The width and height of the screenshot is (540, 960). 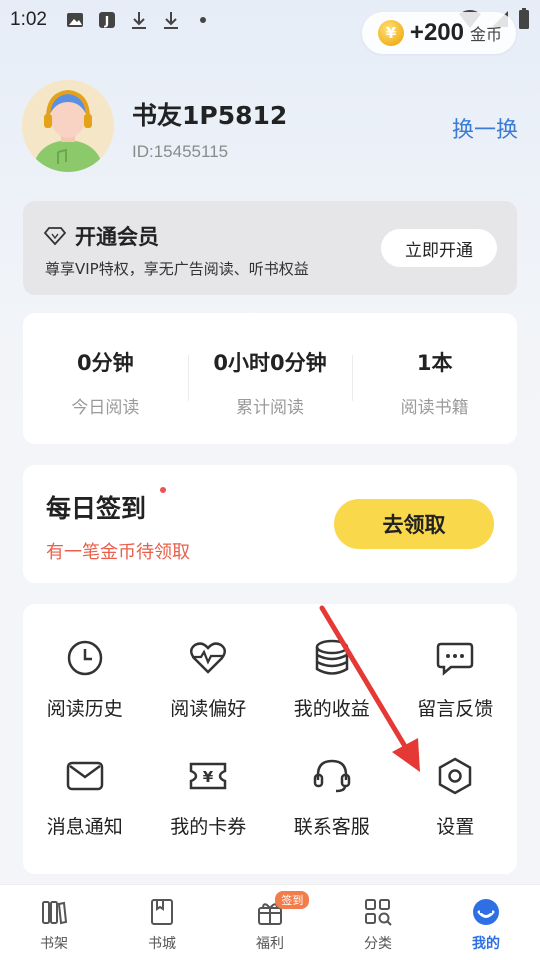 What do you see at coordinates (208, 827) in the screenshot?
I see `menu-label: 我的卡券` at bounding box center [208, 827].